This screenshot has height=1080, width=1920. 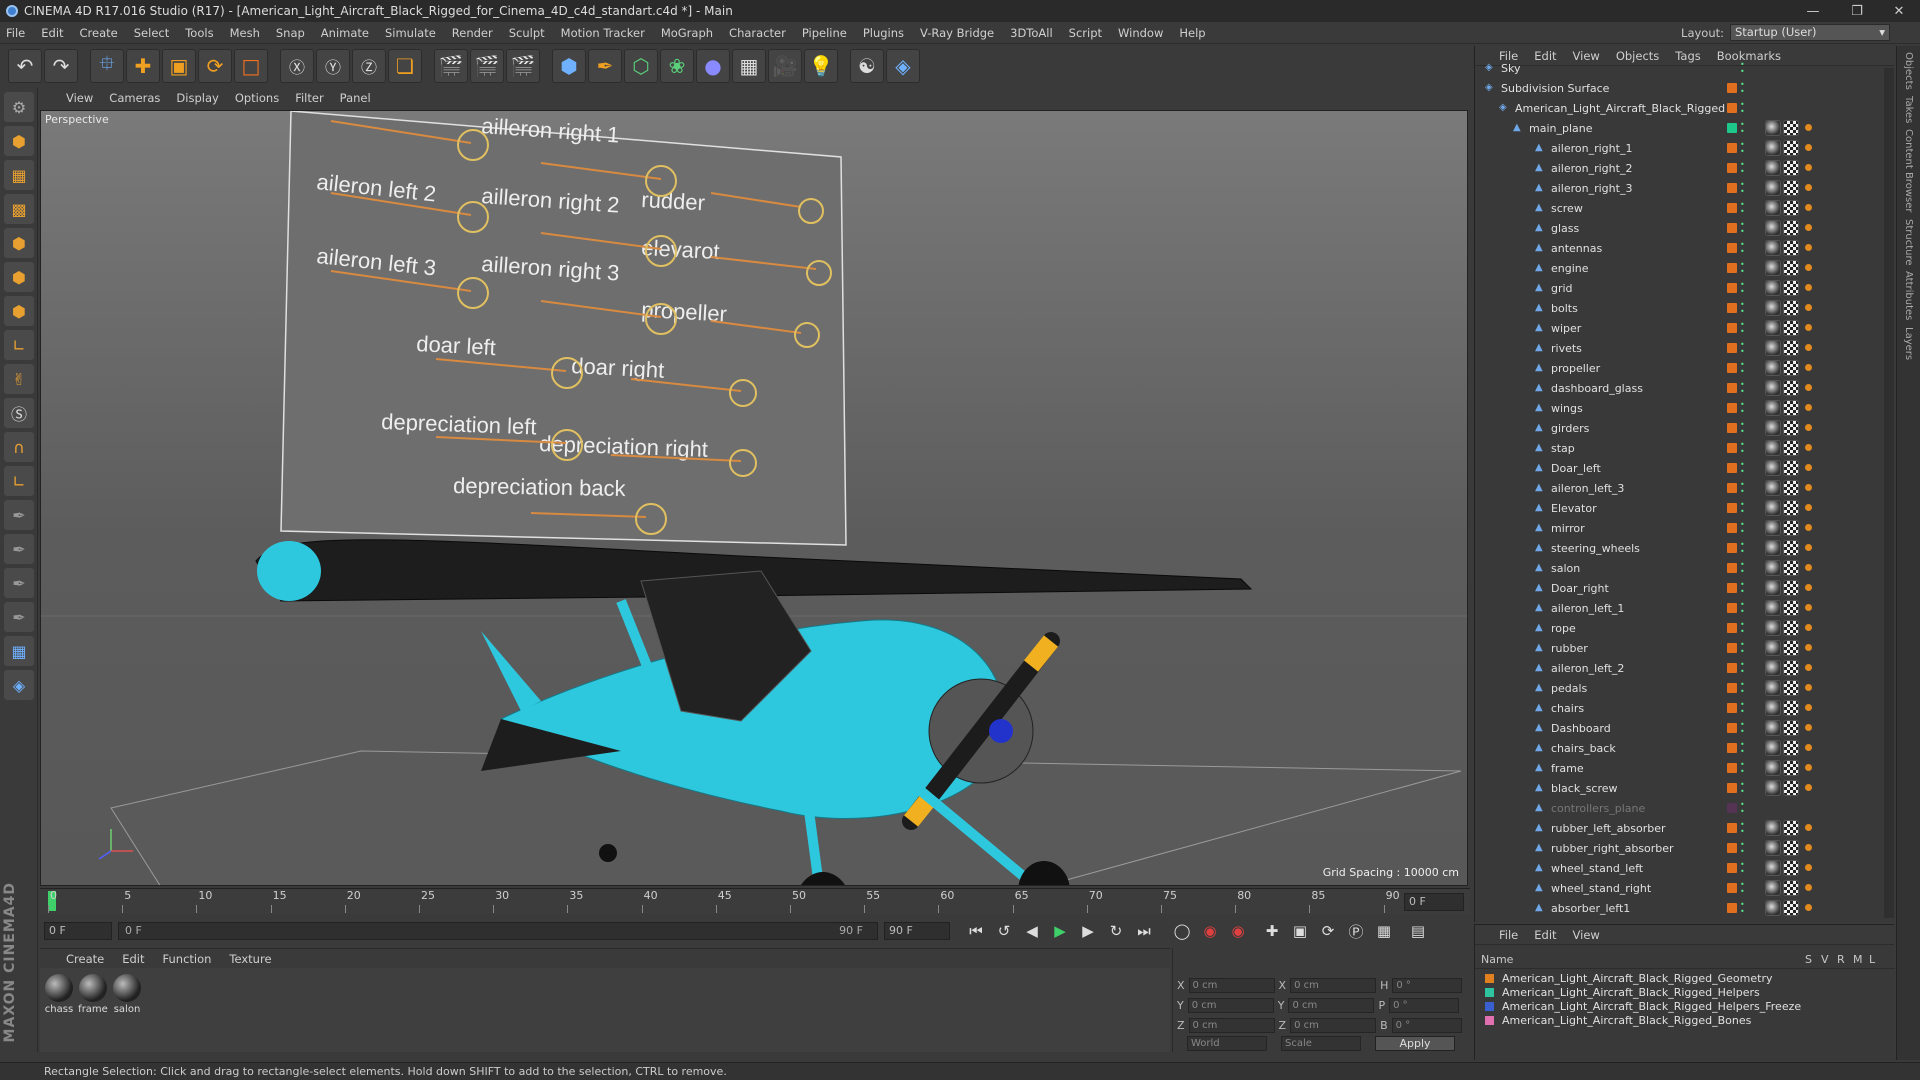 I want to click on object-row-wiper: ▲ wiper • •, so click(x=1685, y=328).